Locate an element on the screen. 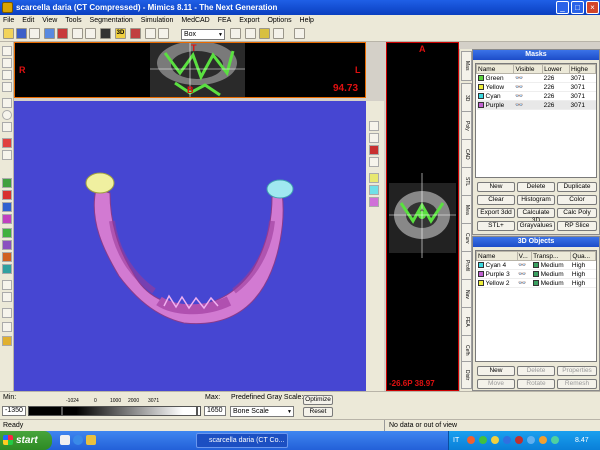 The height and width of the screenshot is (450, 600). mask-duplicate-button: Duplicate is located at coordinates (577, 187).